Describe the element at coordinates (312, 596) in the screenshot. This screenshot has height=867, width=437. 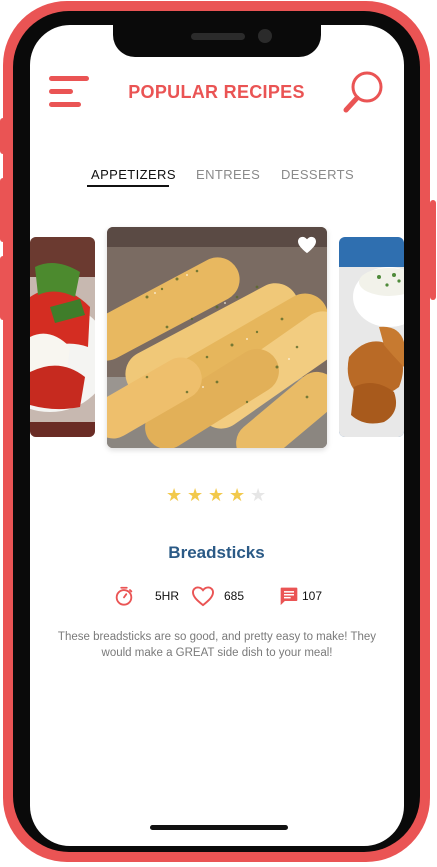
I see `comments-count: 107` at that location.